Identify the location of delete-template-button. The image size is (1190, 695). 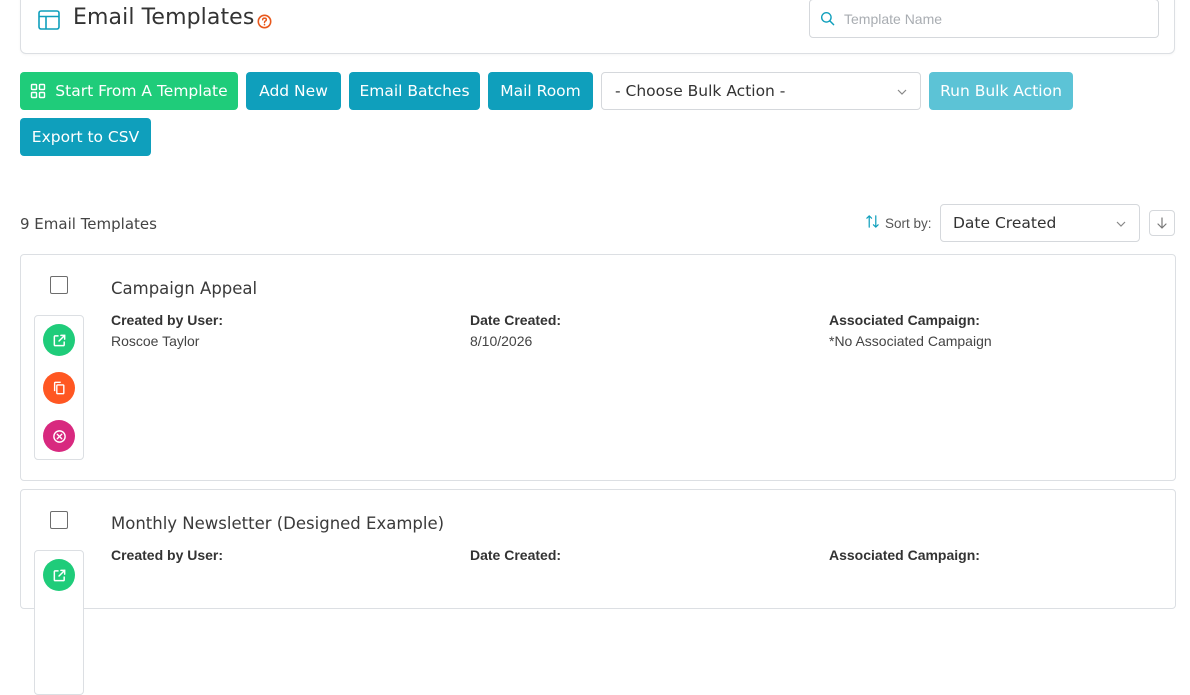
(59, 436).